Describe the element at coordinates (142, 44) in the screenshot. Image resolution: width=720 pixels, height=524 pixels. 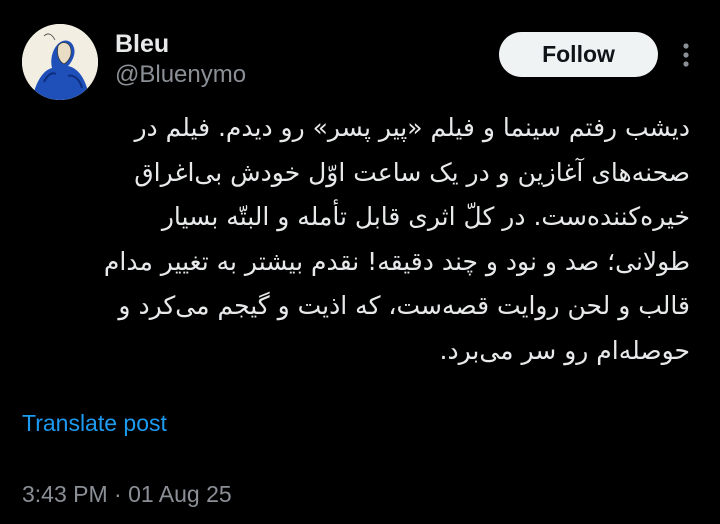
I see `author-name: Bleu` at that location.